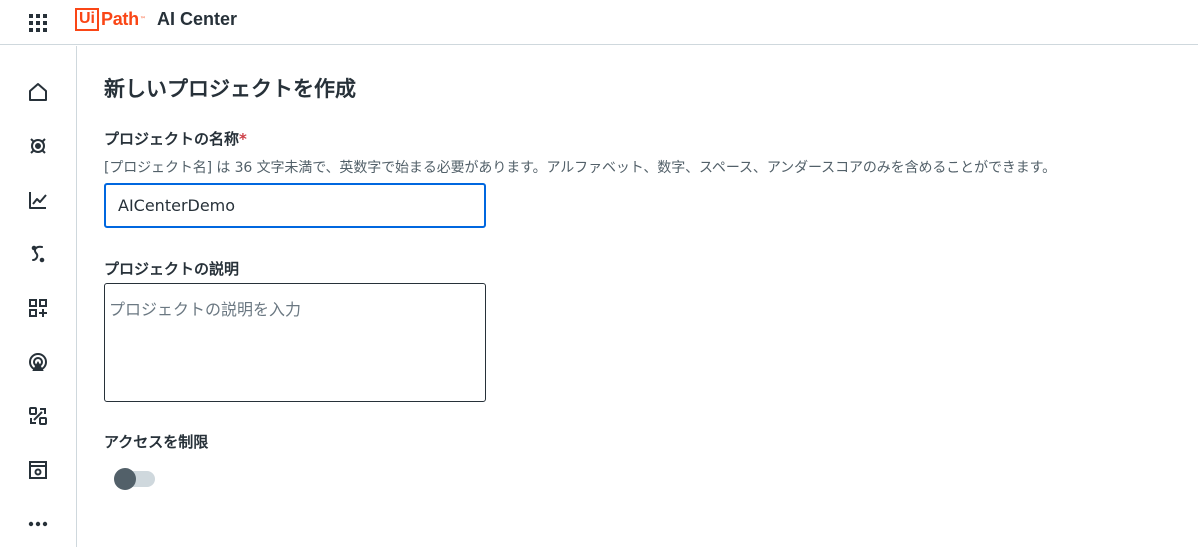  I want to click on uipath-logo: Ui Path ™, so click(110, 19).